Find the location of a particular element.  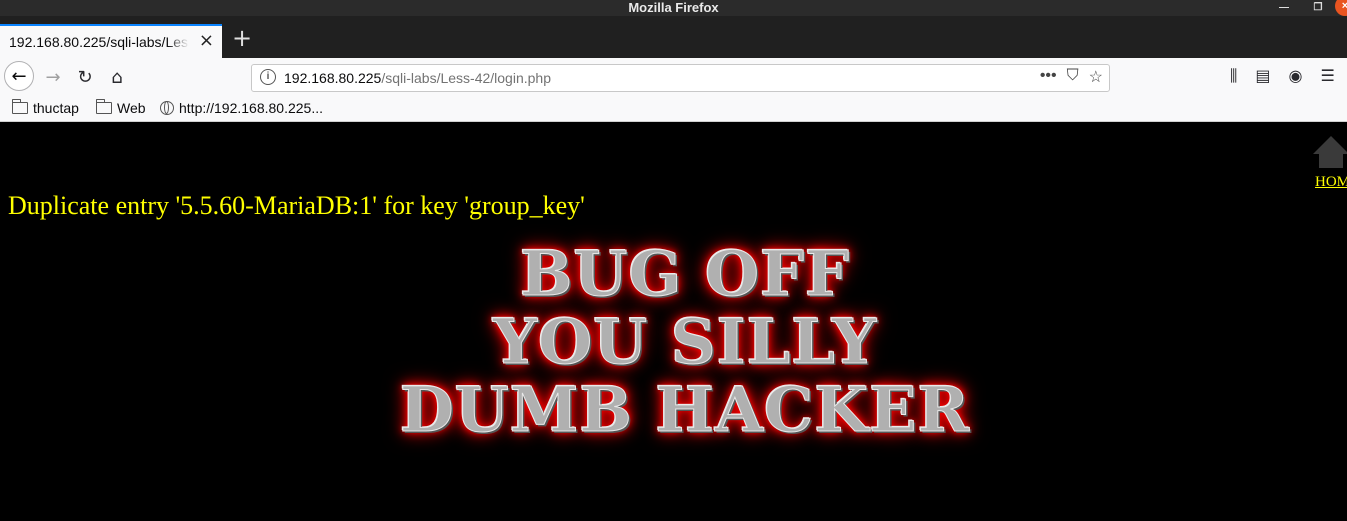

home-link: HOME is located at coordinates (1330, 161).